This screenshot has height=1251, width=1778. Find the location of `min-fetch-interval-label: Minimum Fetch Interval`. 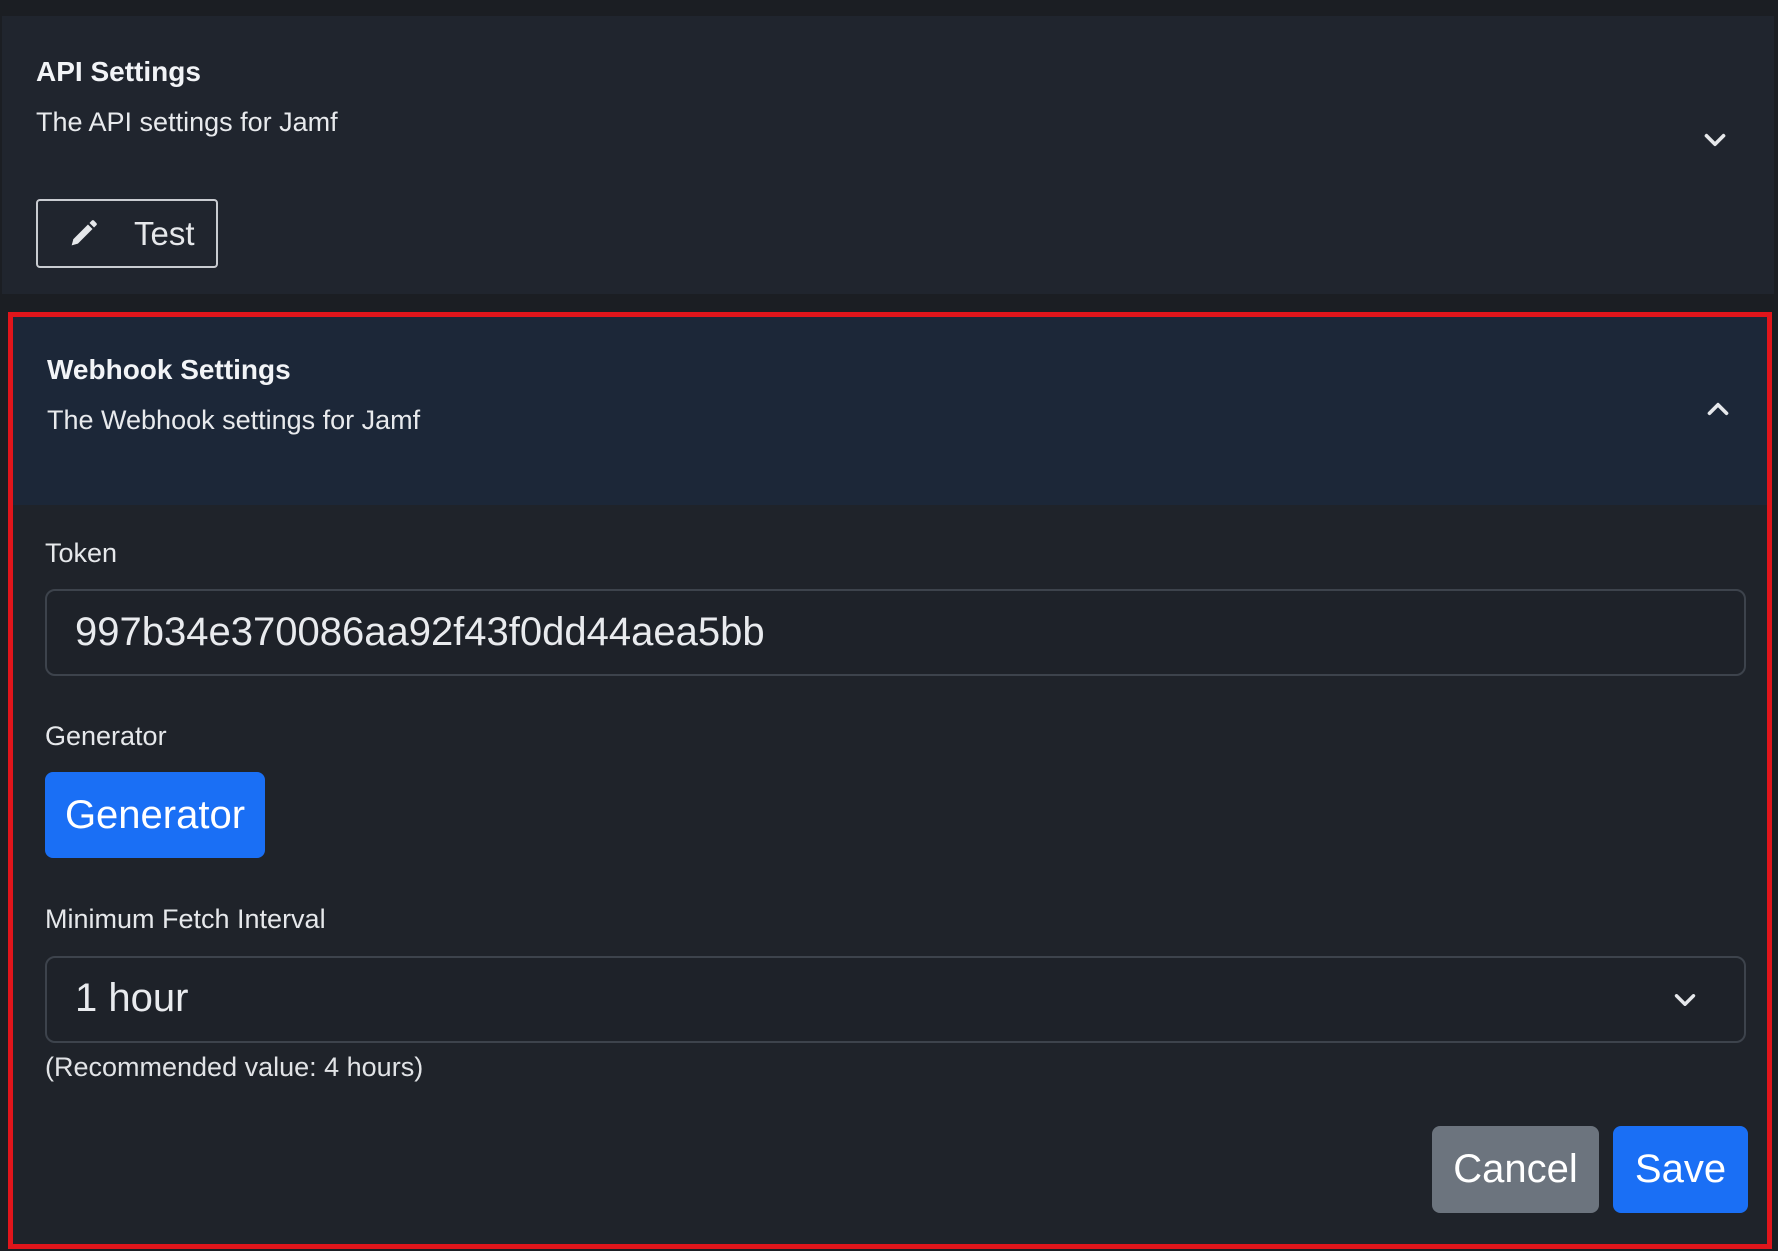

min-fetch-interval-label: Minimum Fetch Interval is located at coordinates (185, 919).